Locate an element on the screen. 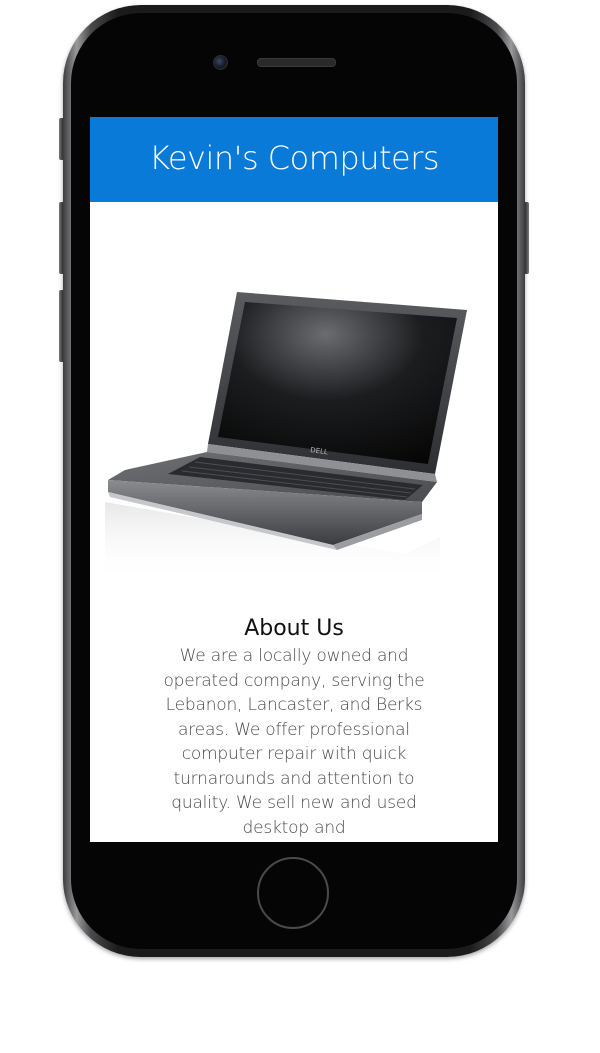  speaker-icon is located at coordinates (296, 62).